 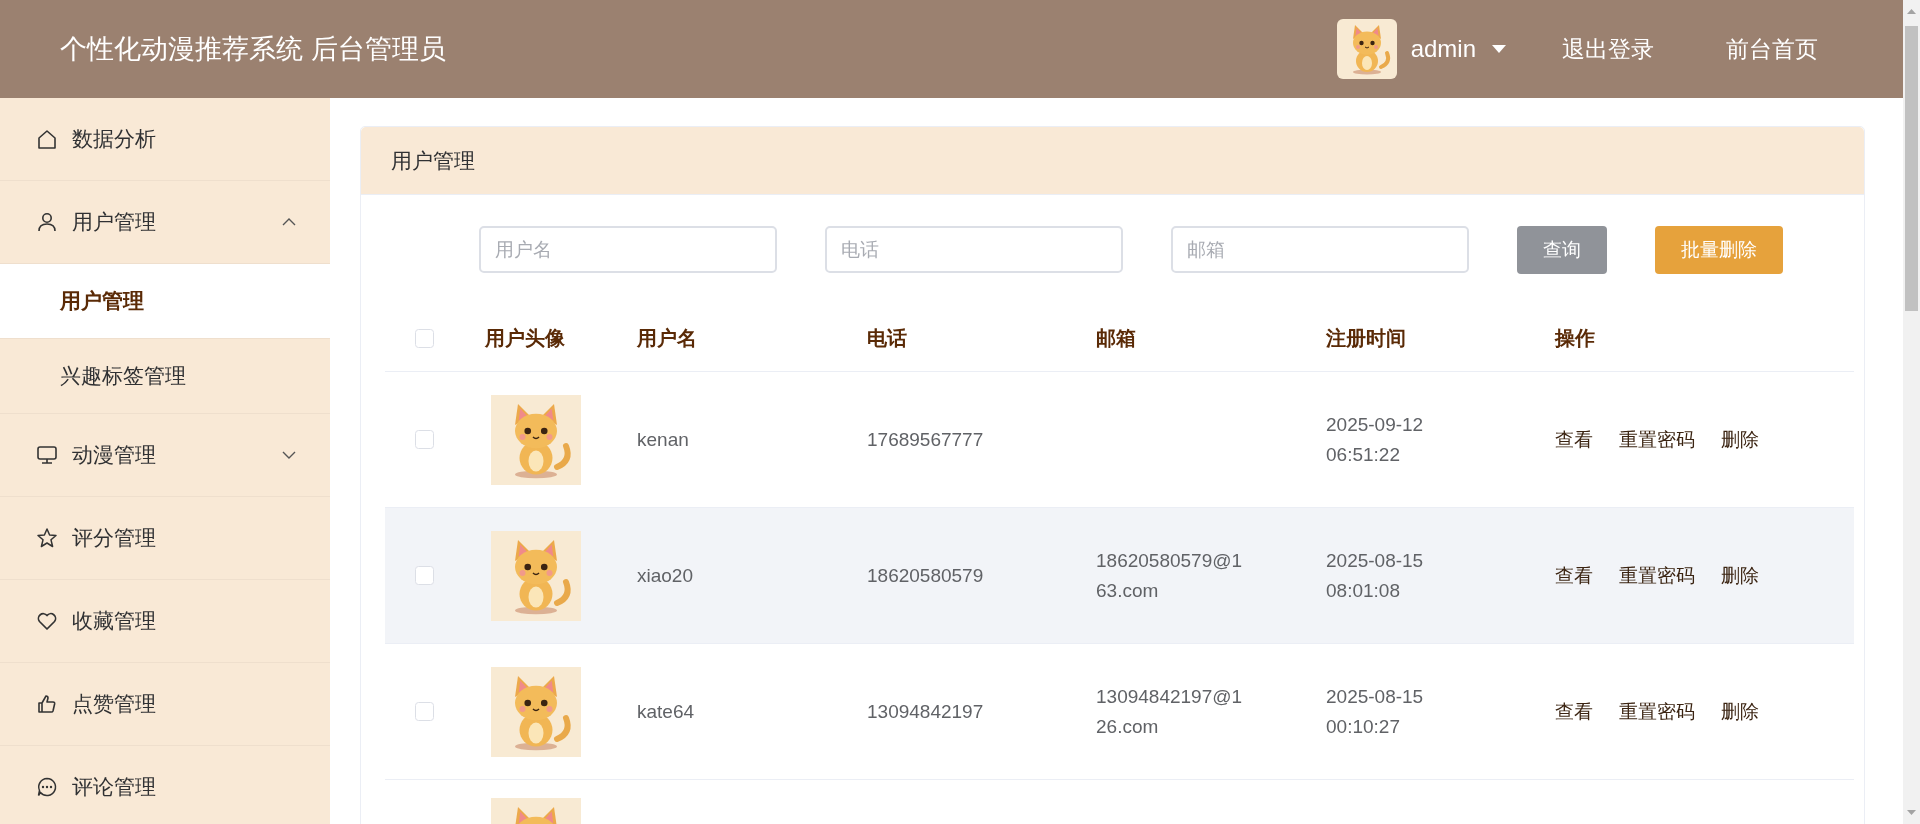 What do you see at coordinates (667, 337) in the screenshot?
I see `column-header: 用户名` at bounding box center [667, 337].